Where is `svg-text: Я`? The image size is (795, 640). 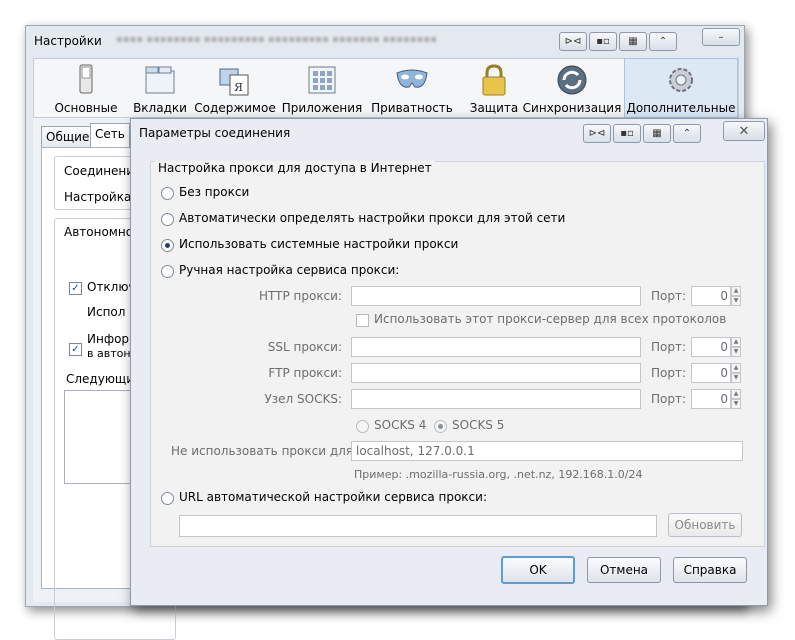 svg-text: Я is located at coordinates (238, 87).